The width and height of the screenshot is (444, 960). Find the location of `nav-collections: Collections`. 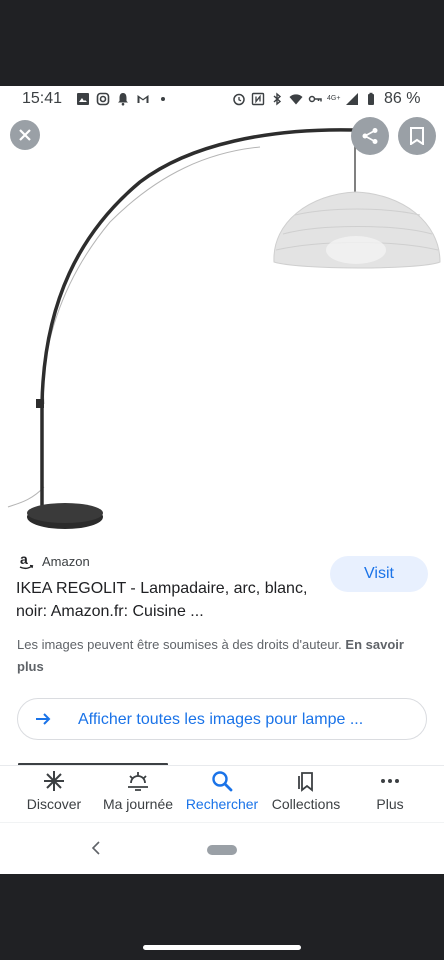

nav-collections: Collections is located at coordinates (306, 795).